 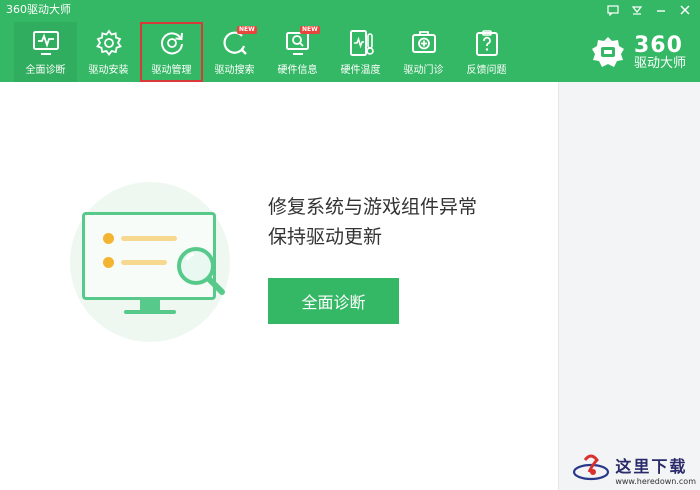 I want to click on minimize-icon, so click(x=661, y=10).